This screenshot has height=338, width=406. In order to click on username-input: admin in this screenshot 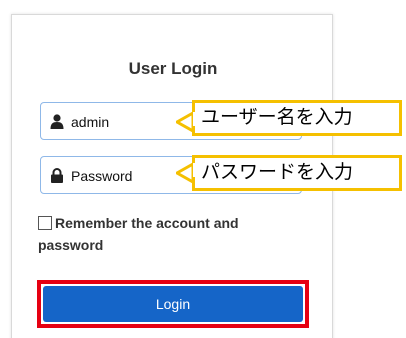, I will do `click(90, 122)`.